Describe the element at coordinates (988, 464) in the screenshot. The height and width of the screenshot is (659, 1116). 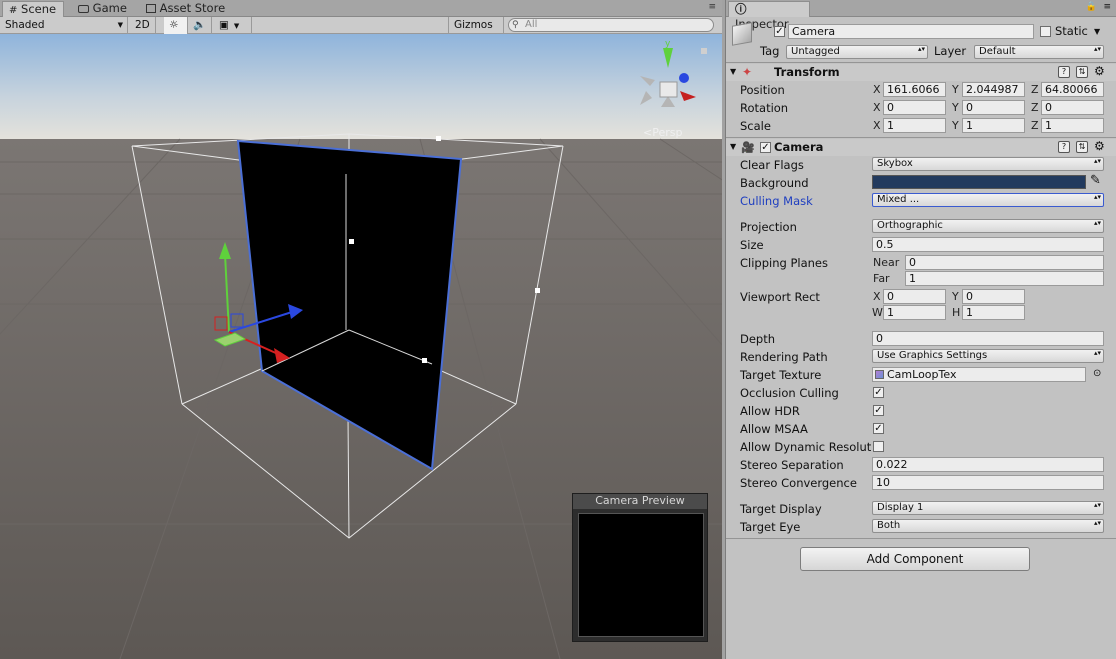
I see `stereo-separation-field: 0.022` at that location.